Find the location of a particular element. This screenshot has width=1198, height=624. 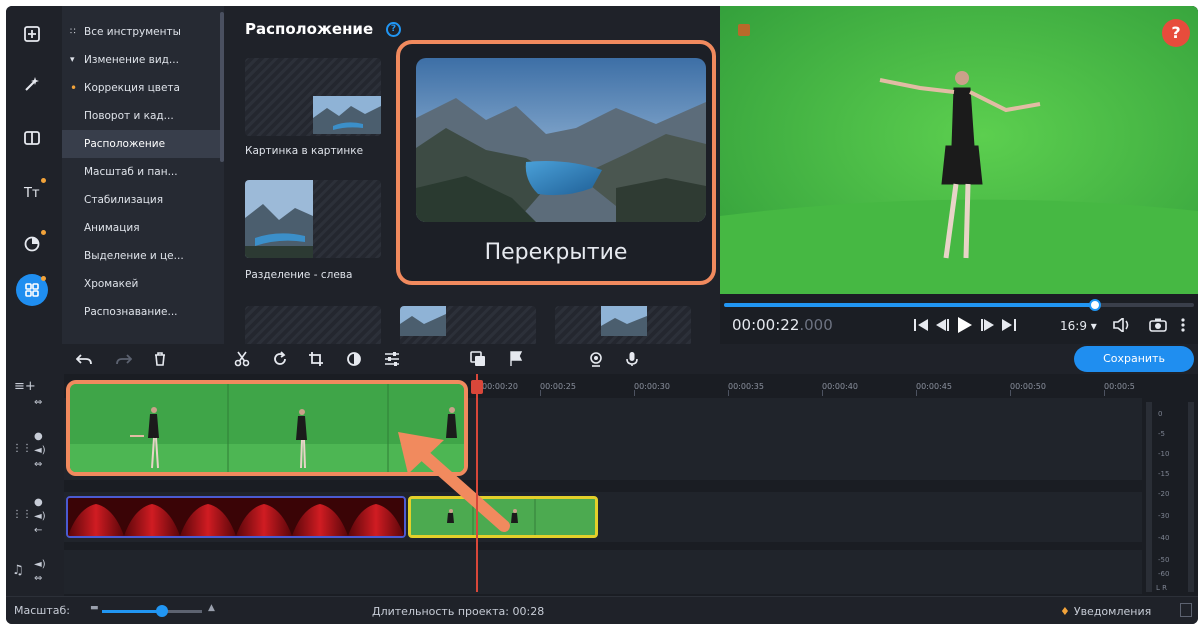

volume-button is located at coordinates (1122, 325).